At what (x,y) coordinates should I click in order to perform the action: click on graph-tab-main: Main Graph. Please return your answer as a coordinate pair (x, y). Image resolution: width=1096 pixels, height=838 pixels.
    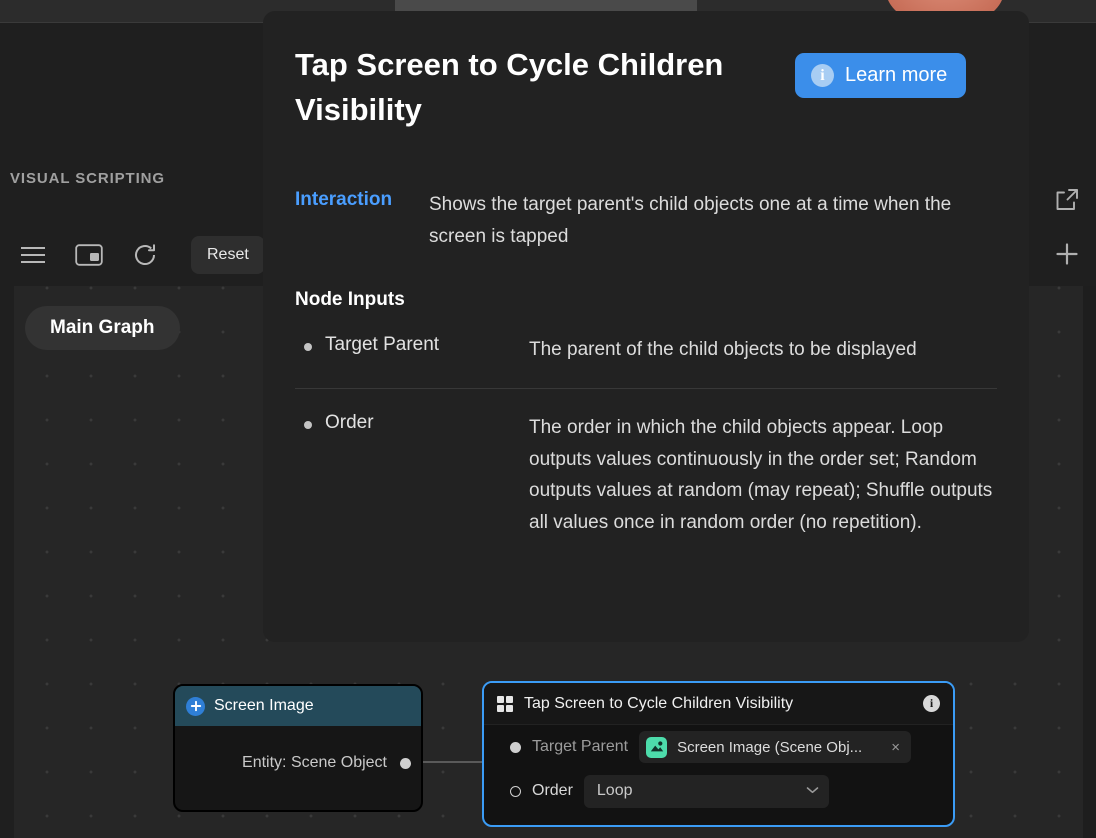
    Looking at the image, I should click on (102, 328).